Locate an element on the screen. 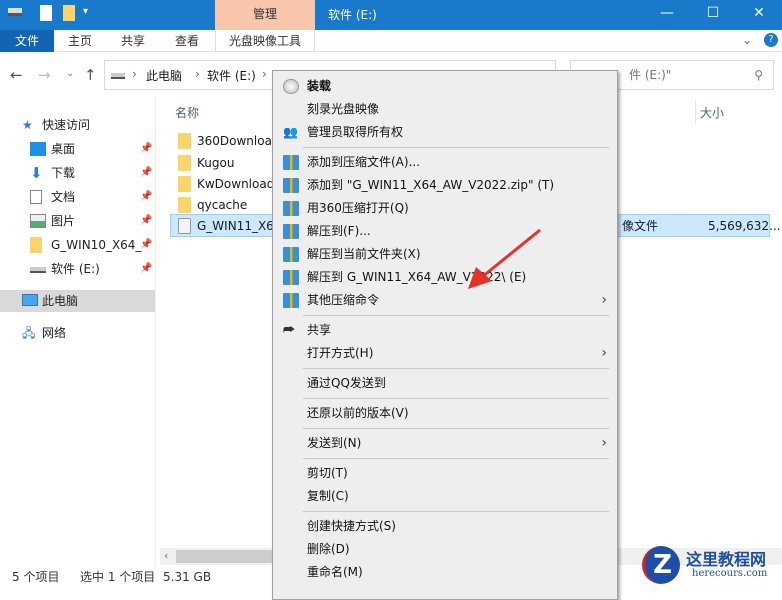  tab-manage: 管理 is located at coordinates (265, 15).